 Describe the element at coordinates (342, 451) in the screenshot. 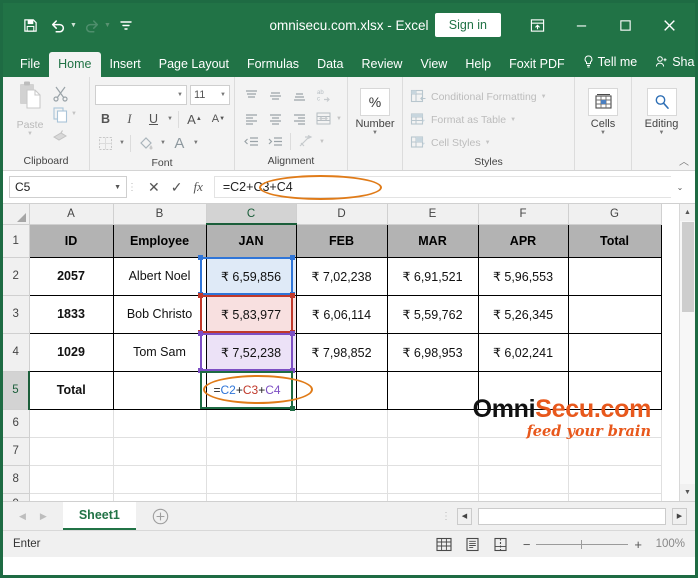

I see `cell-D7` at that location.